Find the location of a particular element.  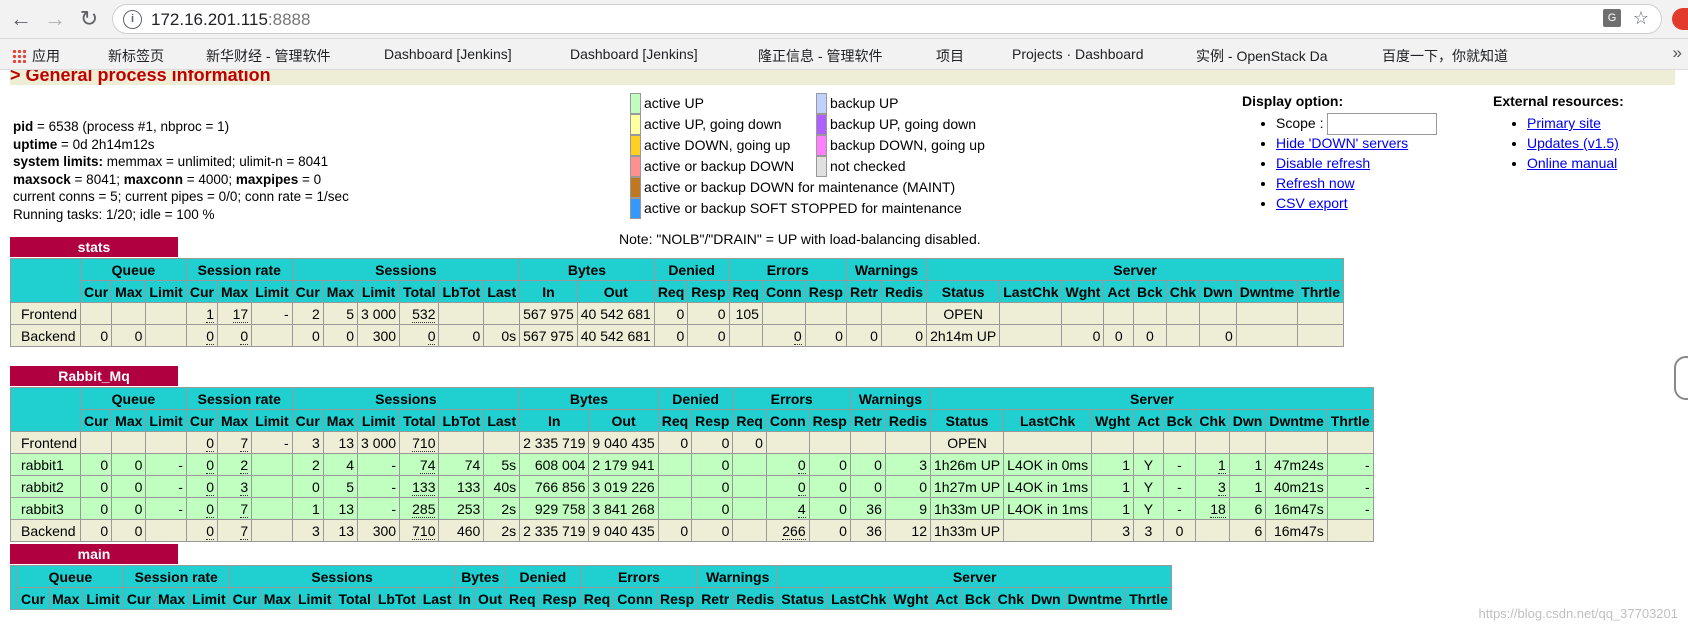

cell-value: 6 is located at coordinates (1258, 530).